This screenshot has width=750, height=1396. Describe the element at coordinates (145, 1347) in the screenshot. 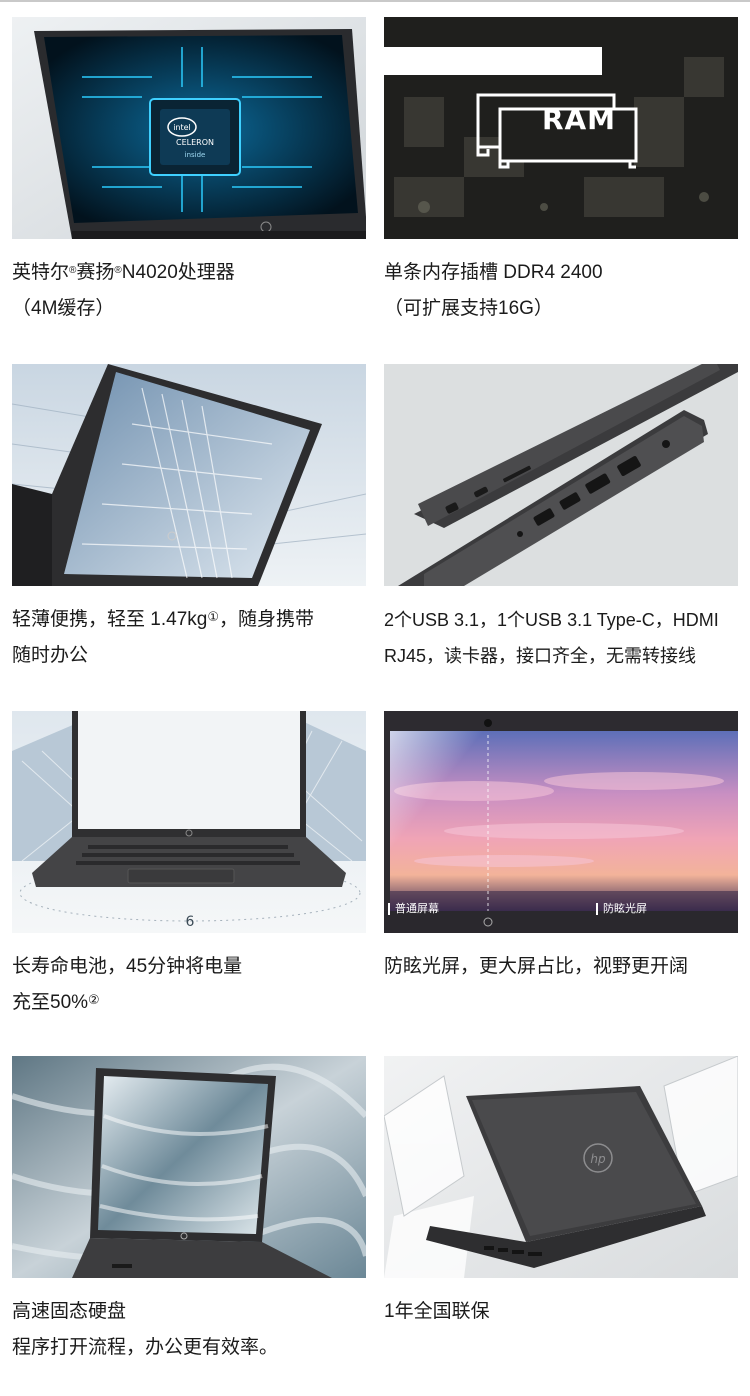

I see `caption-line-2: 程序打开流程，办公更有效率。` at that location.